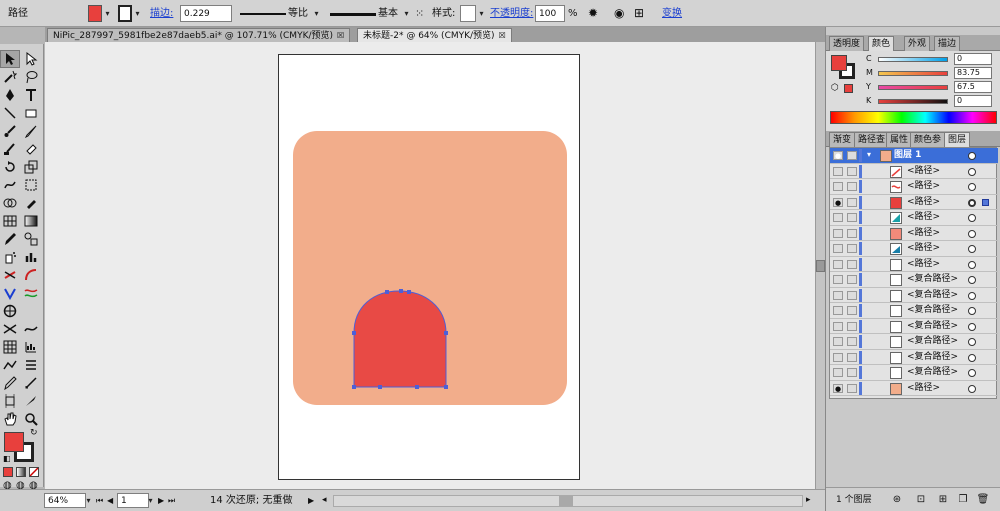 This screenshot has height=511, width=1000. I want to click on slider-value-field: 83.75, so click(973, 73).